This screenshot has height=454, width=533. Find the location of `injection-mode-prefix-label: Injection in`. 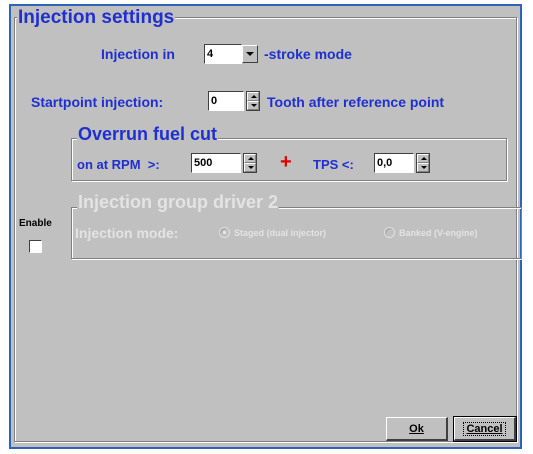

injection-mode-prefix-label: Injection in is located at coordinates (138, 54).